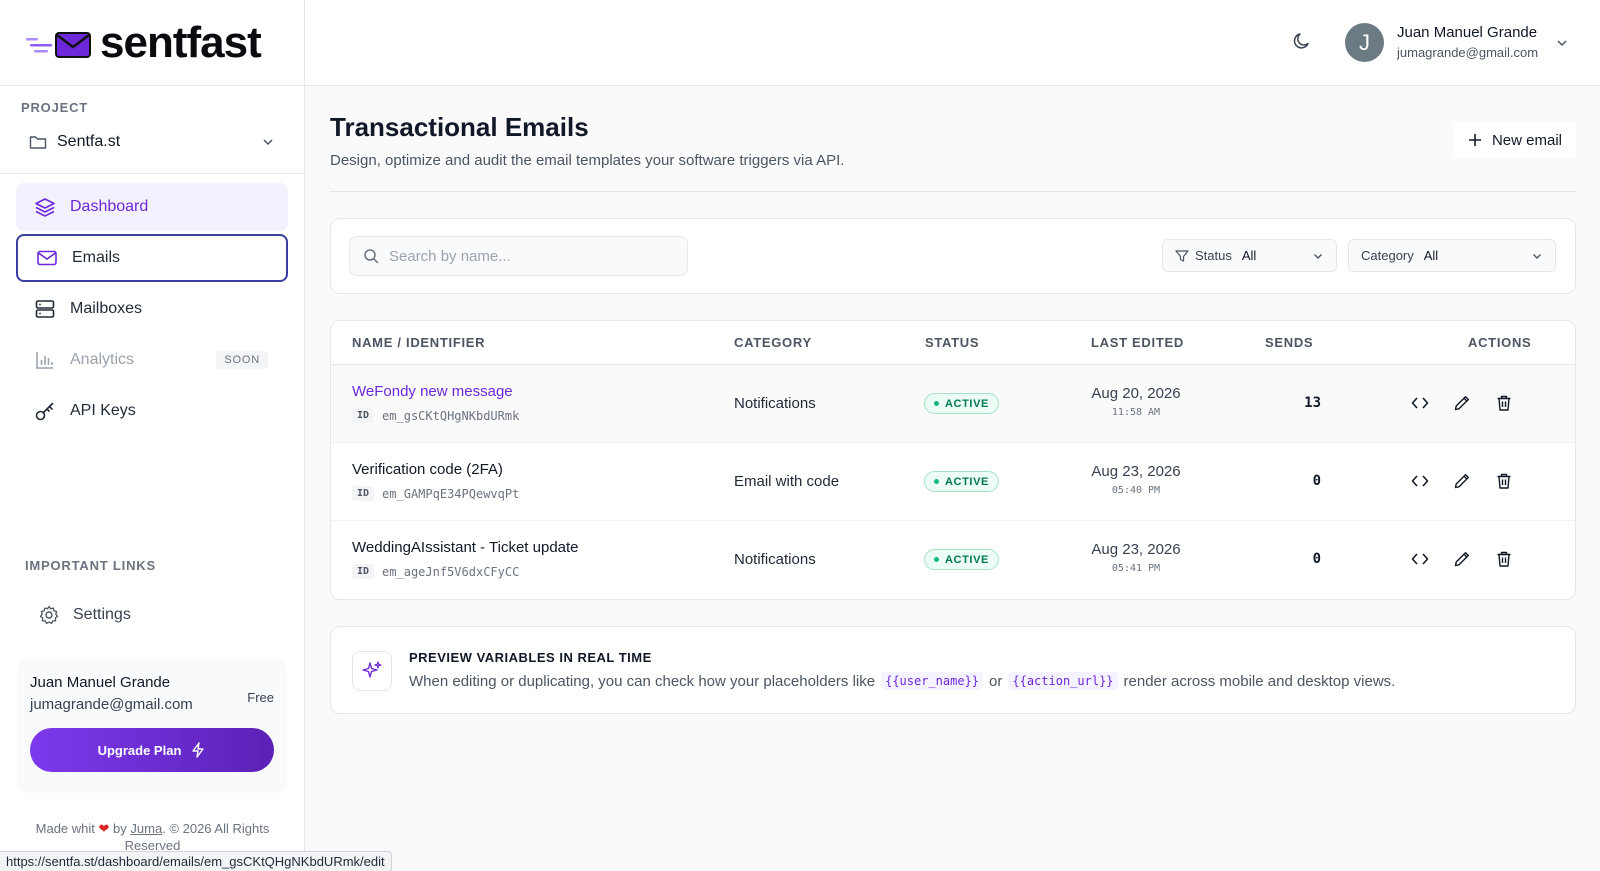 Image resolution: width=1600 pixels, height=871 pixels. Describe the element at coordinates (1289, 342) in the screenshot. I see `column-header-sends: SENDS` at that location.